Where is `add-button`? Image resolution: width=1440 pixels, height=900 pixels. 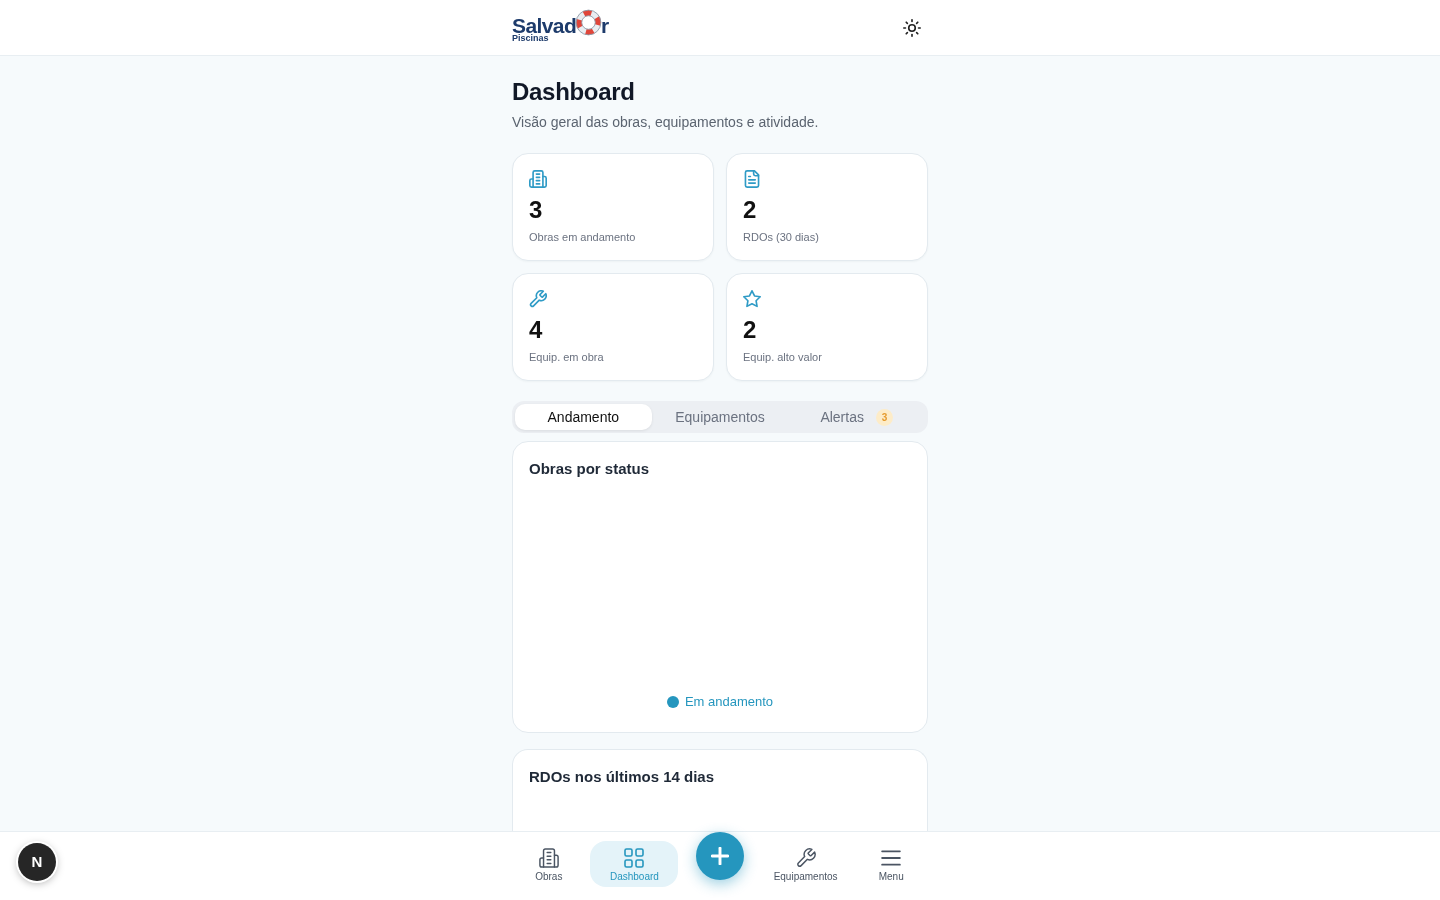
add-button is located at coordinates (720, 856).